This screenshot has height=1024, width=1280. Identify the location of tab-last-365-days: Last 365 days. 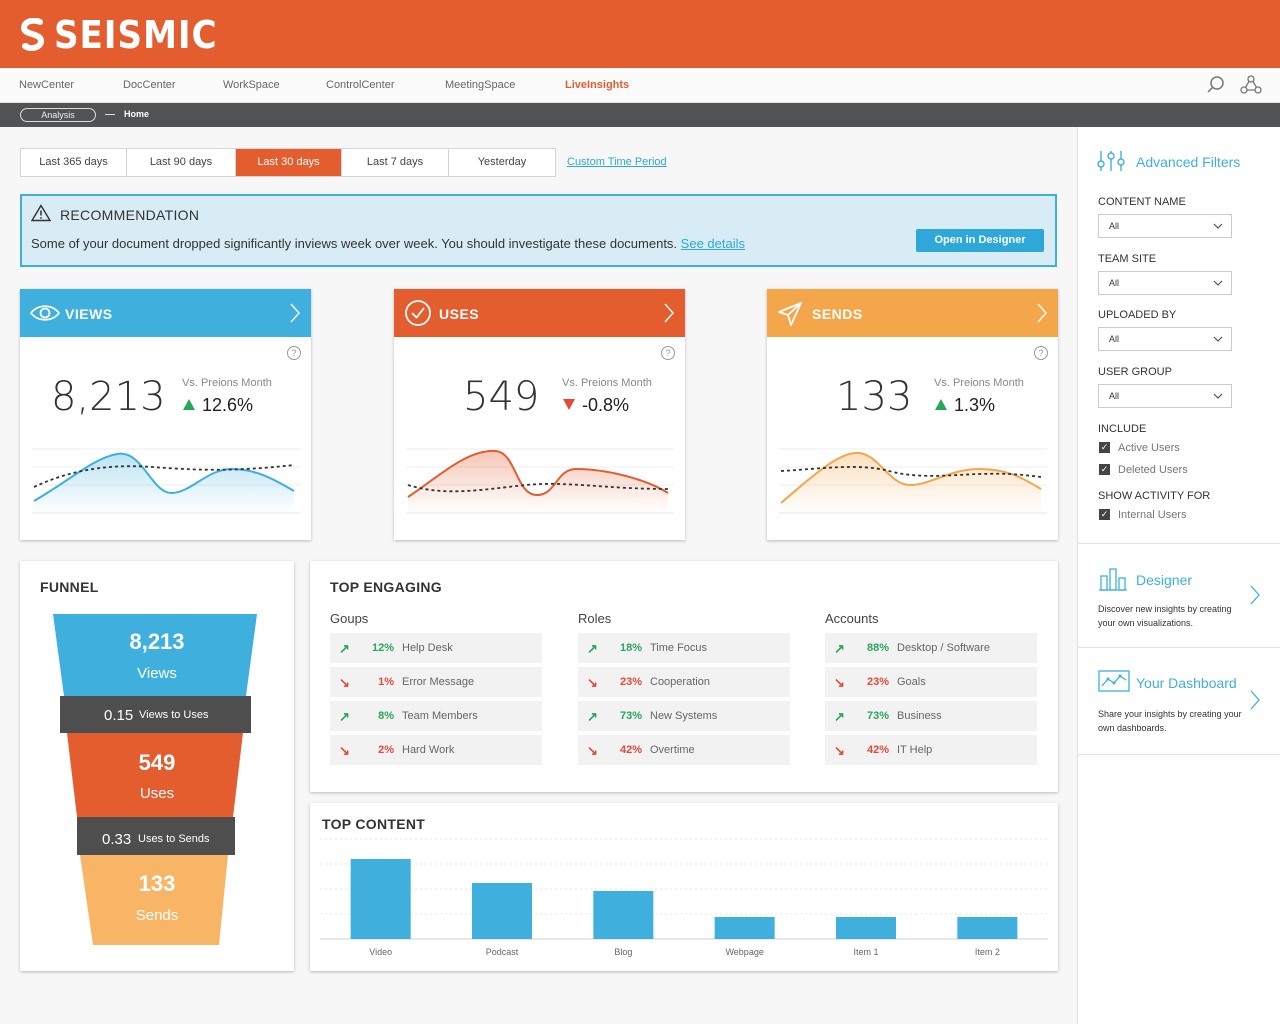
(74, 162).